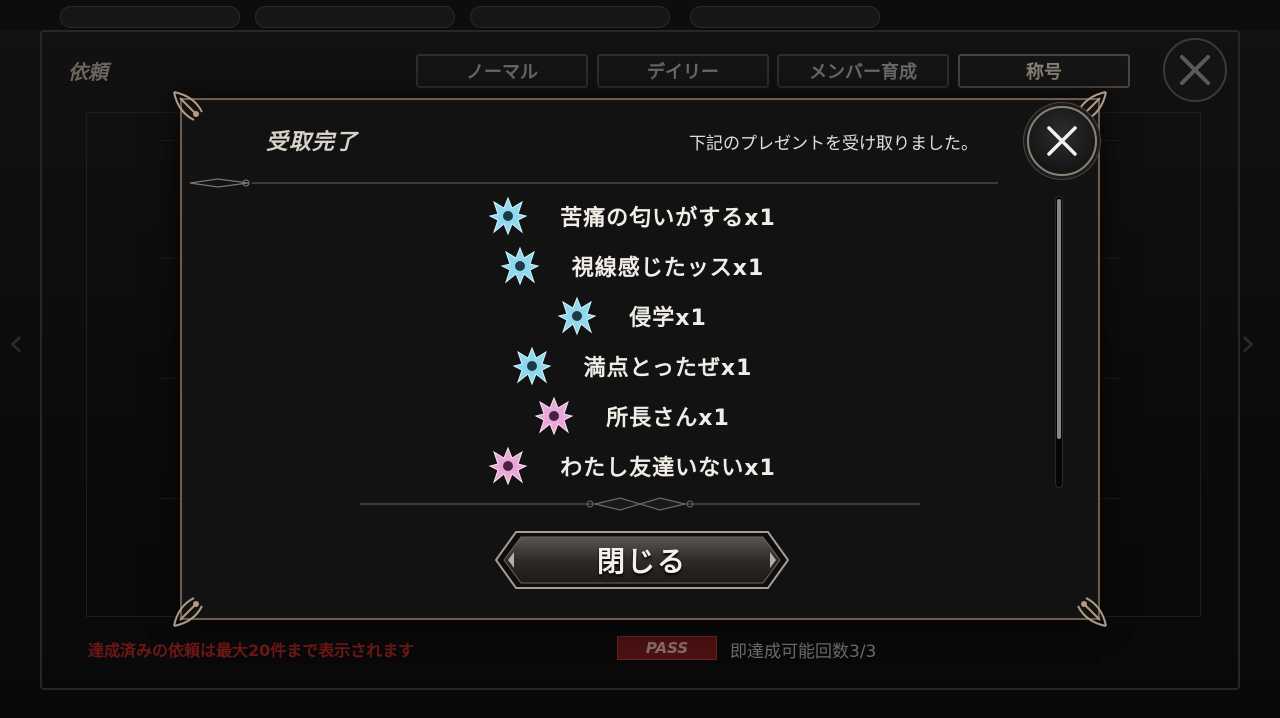 The width and height of the screenshot is (1280, 718). I want to click on close-button-label: 閉じる, so click(641, 561).